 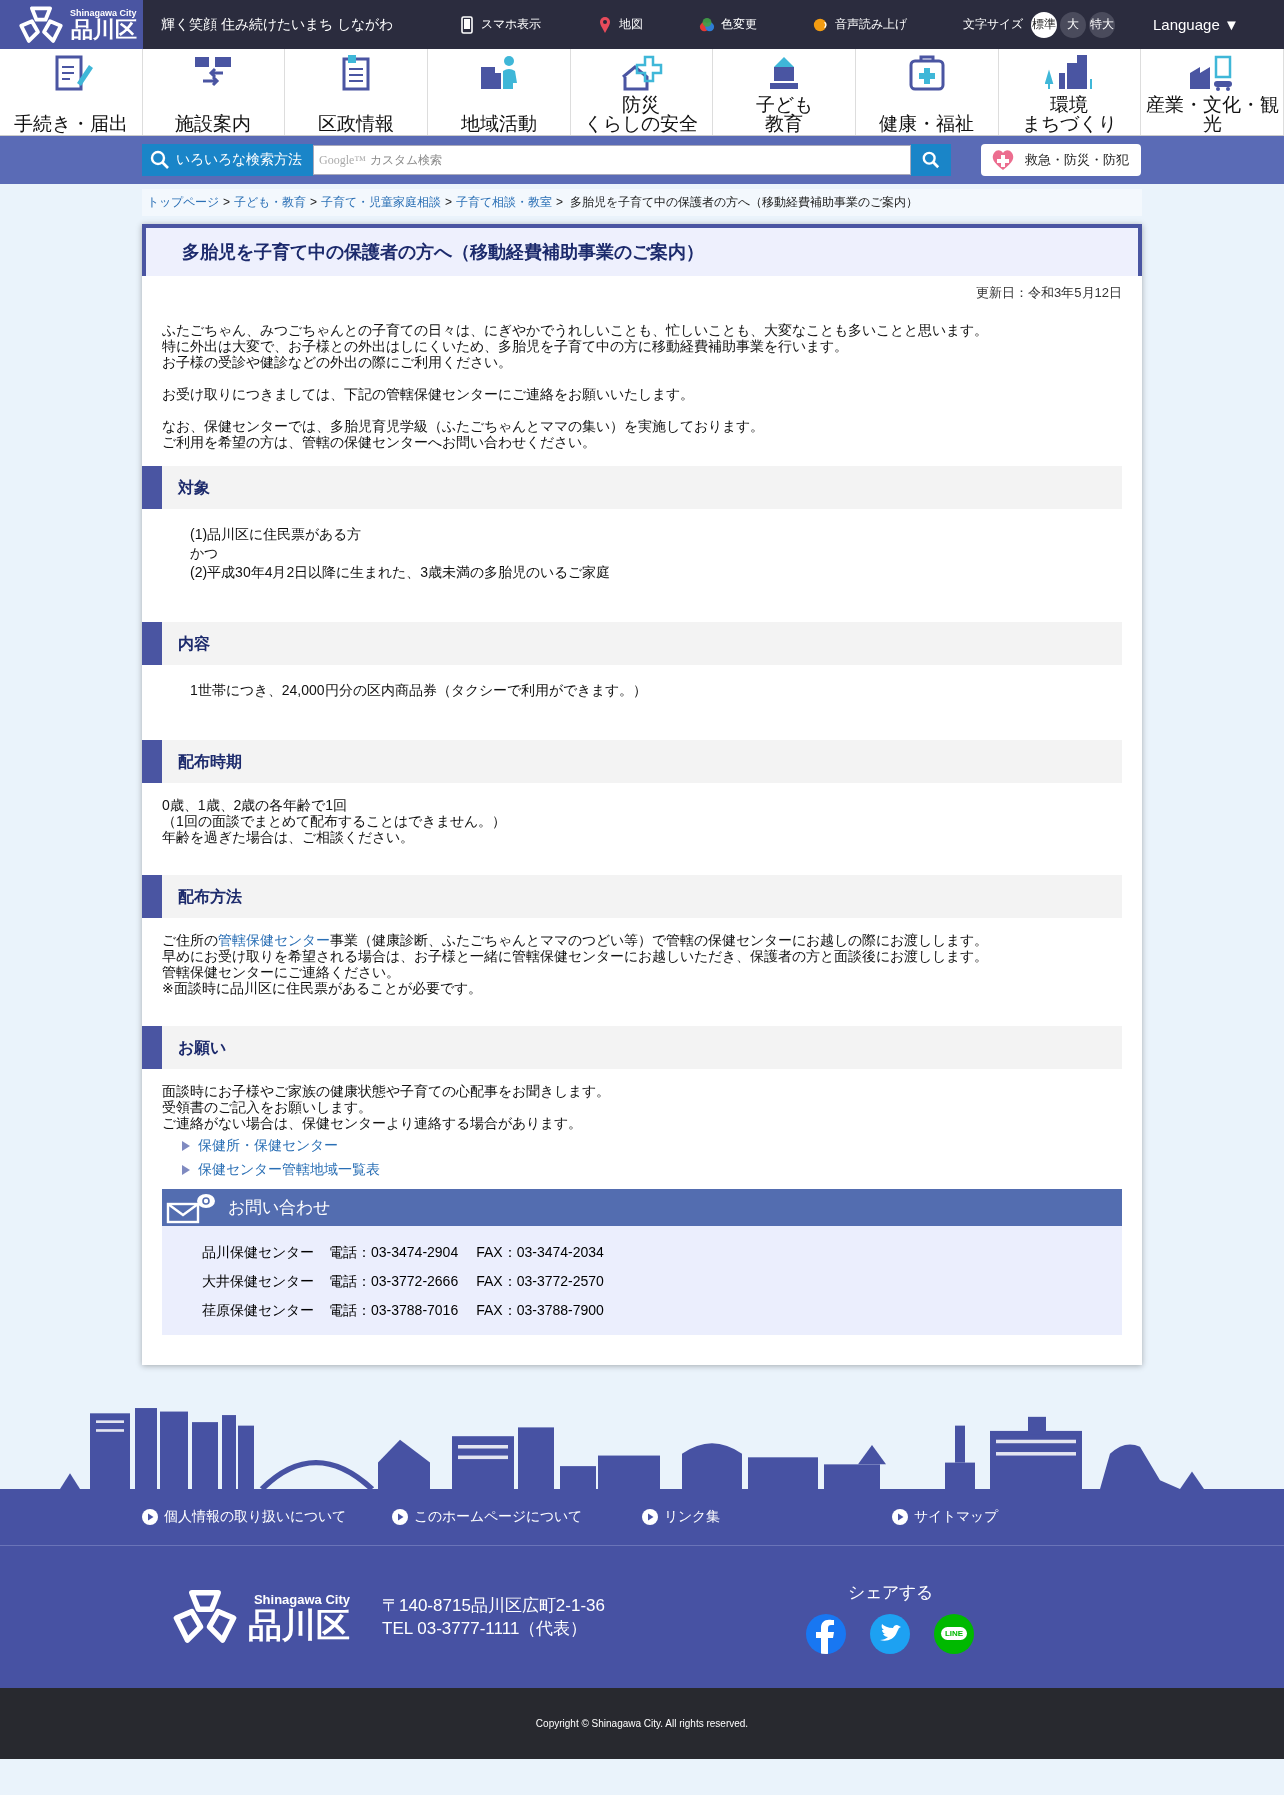 What do you see at coordinates (860, 24) in the screenshot?
I see `header-tool-link: 音声読み上げ` at bounding box center [860, 24].